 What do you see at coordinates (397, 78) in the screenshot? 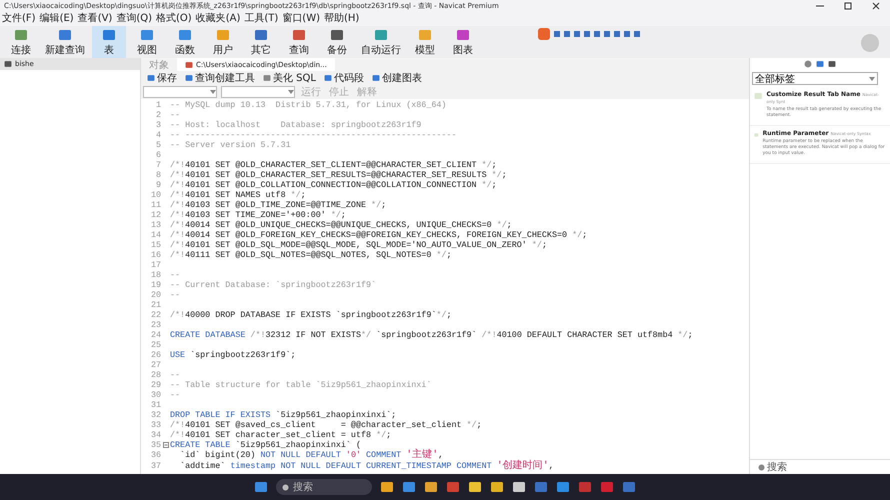
I see `query-toolbar-button: 创建图表` at bounding box center [397, 78].